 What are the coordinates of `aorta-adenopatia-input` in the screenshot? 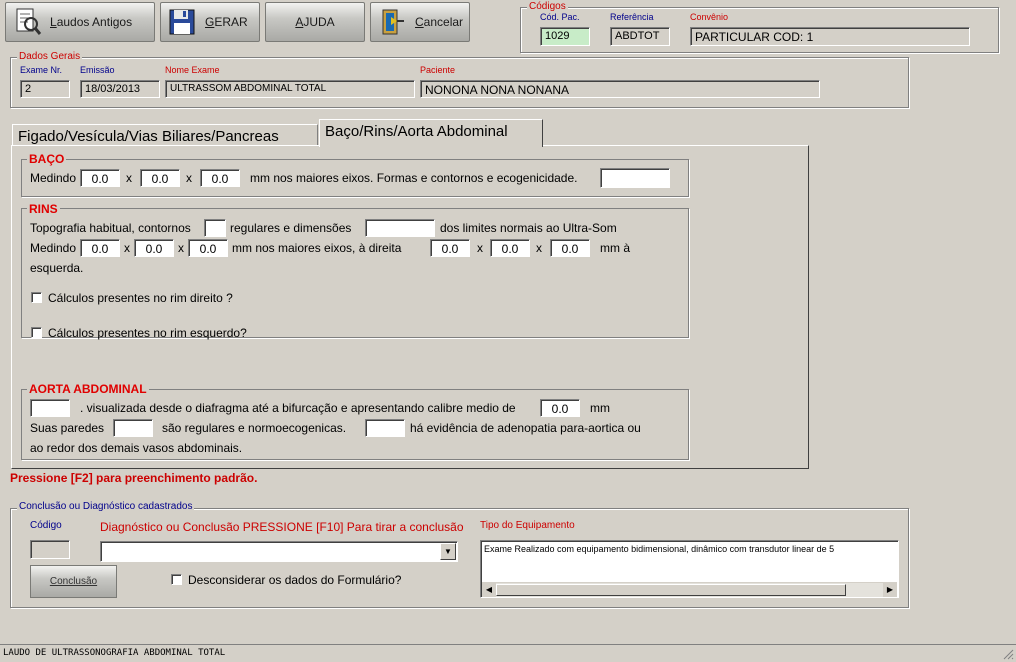 It's located at (385, 428).